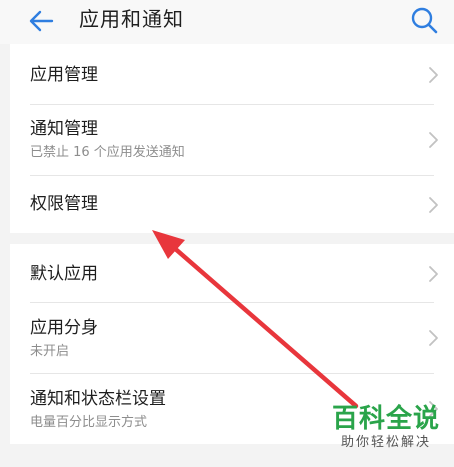 This screenshot has width=454, height=467. Describe the element at coordinates (232, 204) in the screenshot. I see `settings-item-permission-management: 权限管理` at that location.